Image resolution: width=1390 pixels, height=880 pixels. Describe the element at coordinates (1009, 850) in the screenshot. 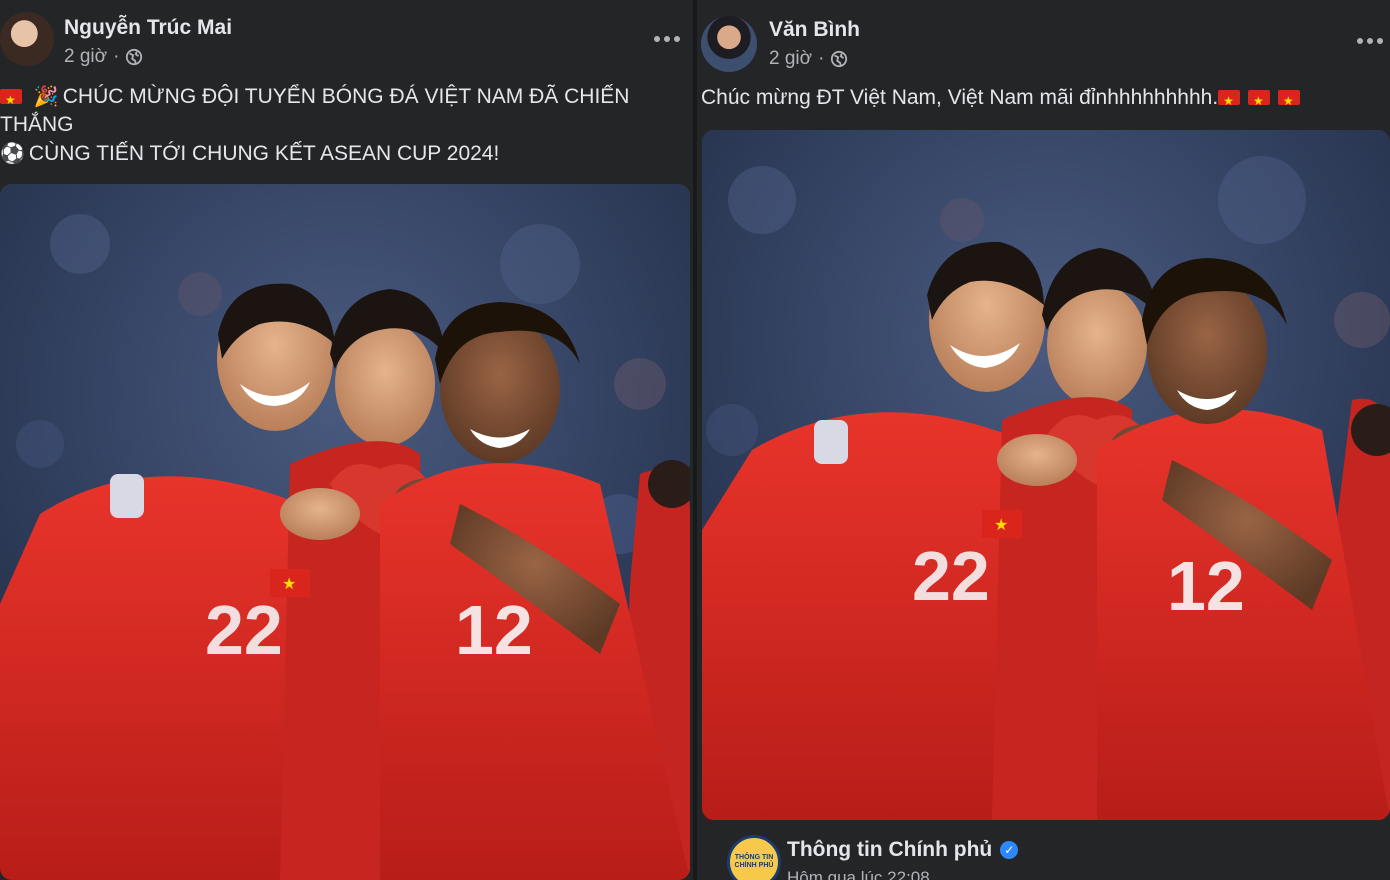

I see `verified-badge-icon: ✓` at that location.